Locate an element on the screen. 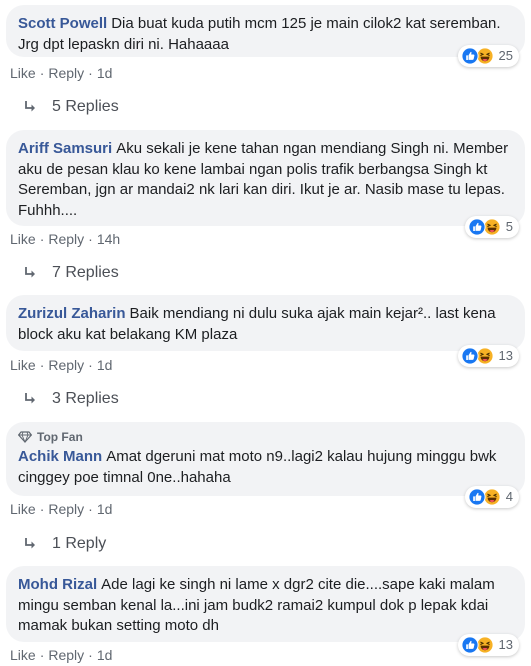 The height and width of the screenshot is (666, 531). comment-author: Mohd Rizal is located at coordinates (57, 584).